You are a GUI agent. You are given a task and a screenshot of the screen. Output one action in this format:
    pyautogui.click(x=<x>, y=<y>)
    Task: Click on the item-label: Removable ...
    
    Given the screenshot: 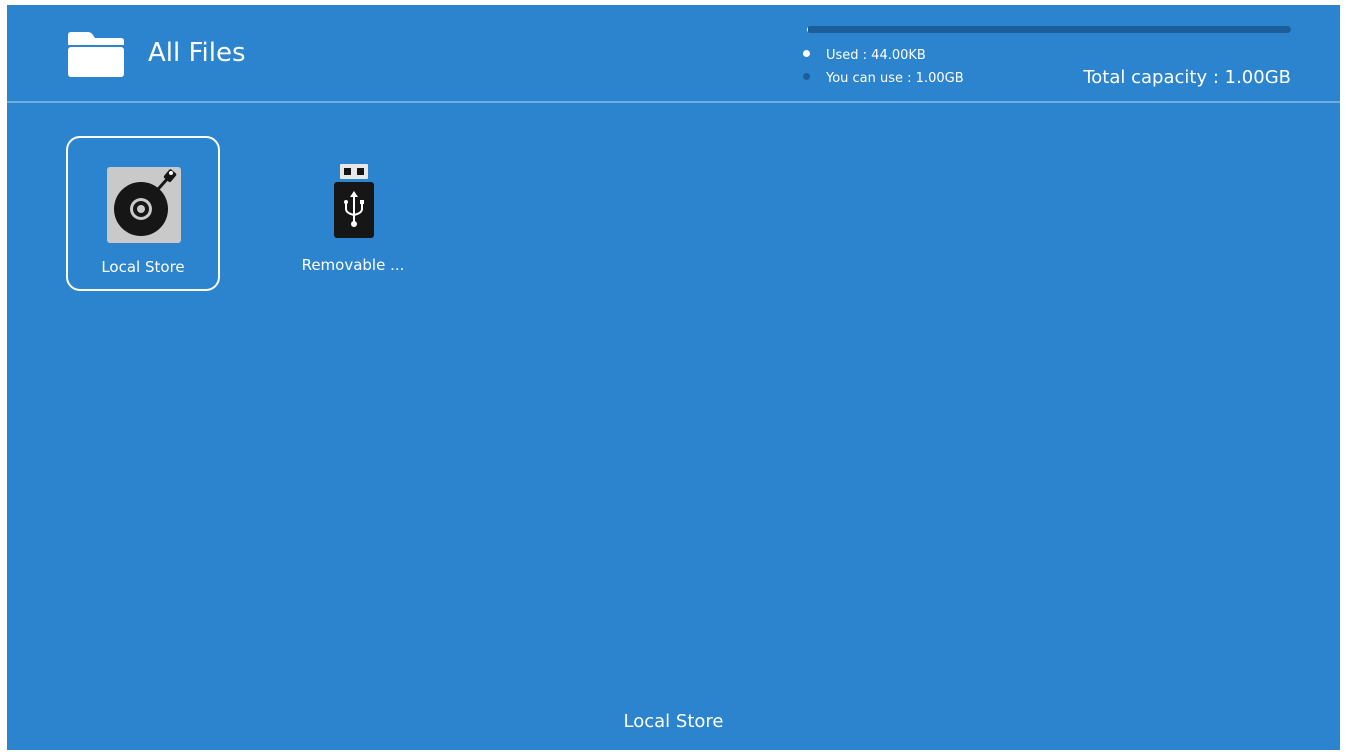 What is the action you would take?
    pyautogui.click(x=353, y=265)
    